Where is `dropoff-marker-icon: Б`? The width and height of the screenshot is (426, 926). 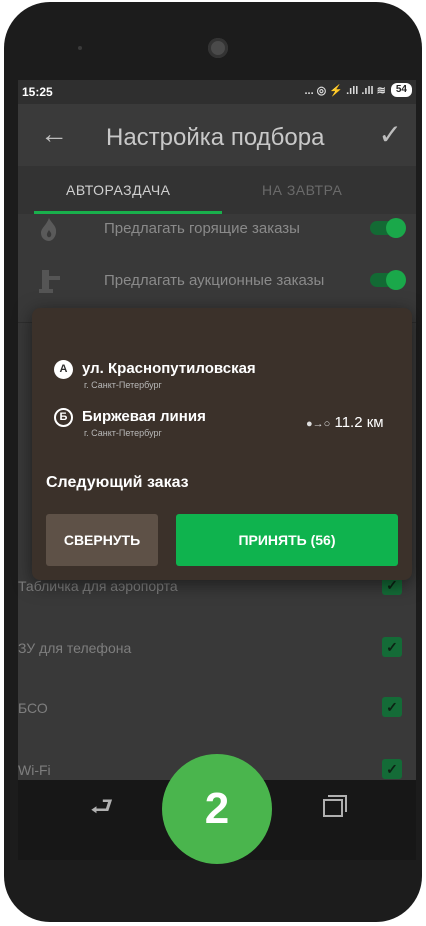 dropoff-marker-icon: Б is located at coordinates (63, 417).